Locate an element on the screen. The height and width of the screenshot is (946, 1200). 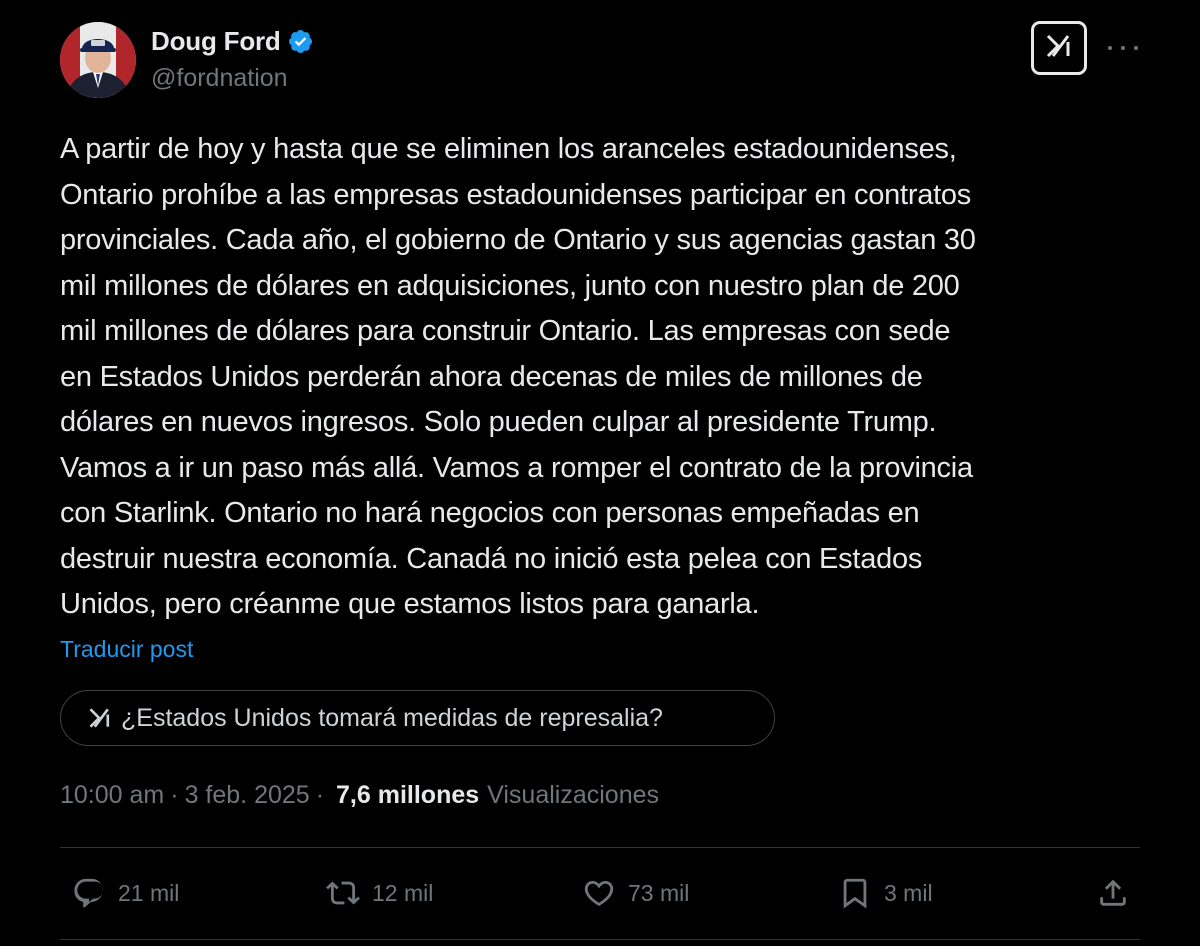
reply-count: 21 mil is located at coordinates (149, 892).